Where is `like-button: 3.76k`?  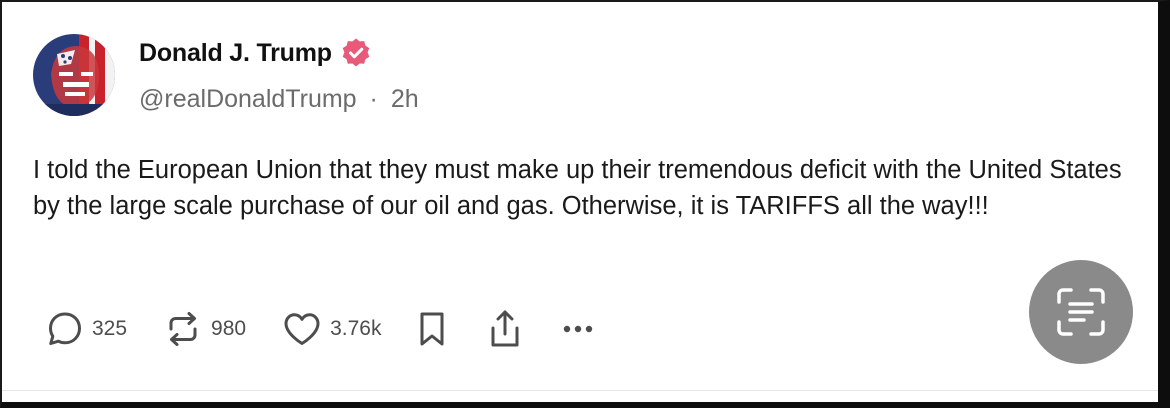
like-button: 3.76k is located at coordinates (331, 329).